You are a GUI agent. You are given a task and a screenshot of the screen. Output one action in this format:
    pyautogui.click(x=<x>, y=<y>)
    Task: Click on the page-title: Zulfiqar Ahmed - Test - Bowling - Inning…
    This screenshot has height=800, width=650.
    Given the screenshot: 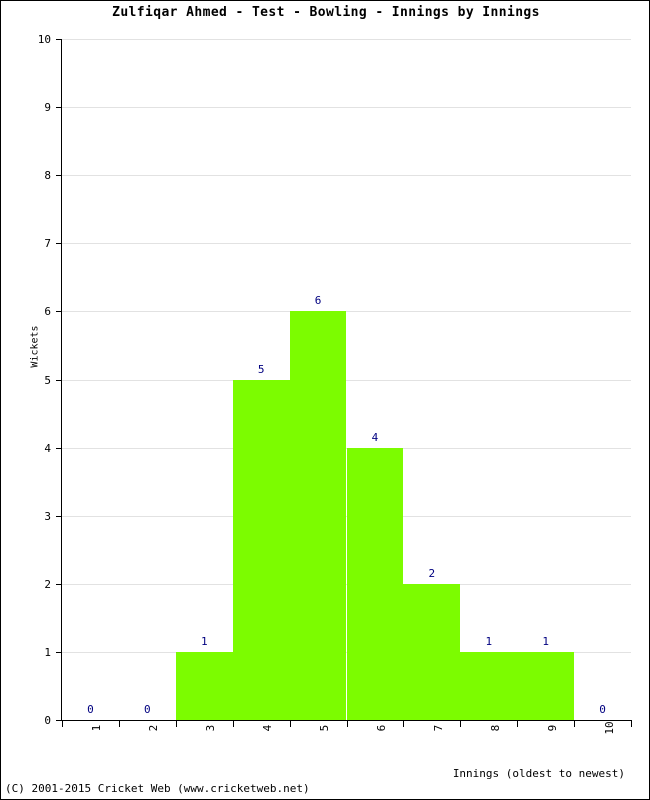 What is the action you would take?
    pyautogui.click(x=326, y=12)
    